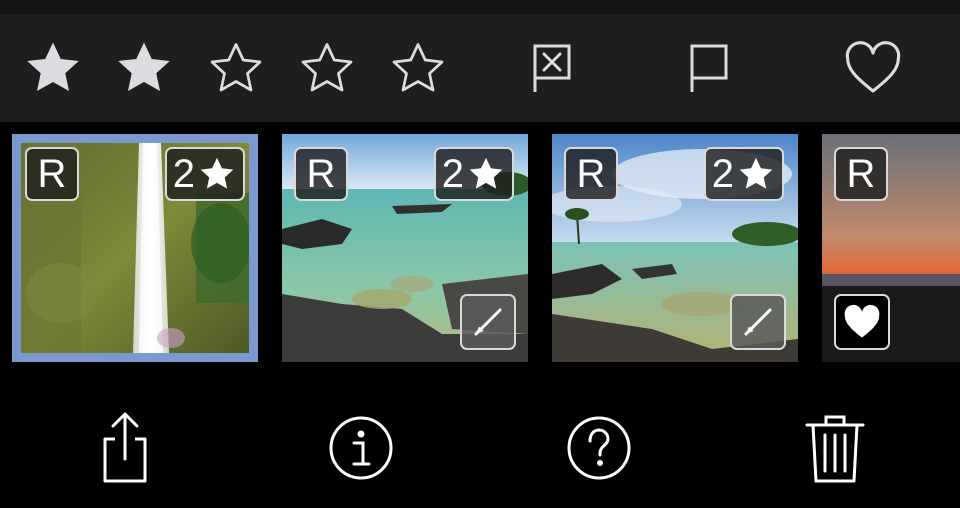 Image resolution: width=960 pixels, height=508 pixels. I want to click on share-button, so click(125, 448).